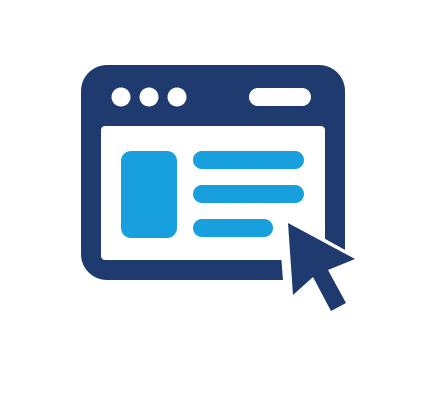  What do you see at coordinates (149, 194) in the screenshot?
I see `image-placeholder` at bounding box center [149, 194].